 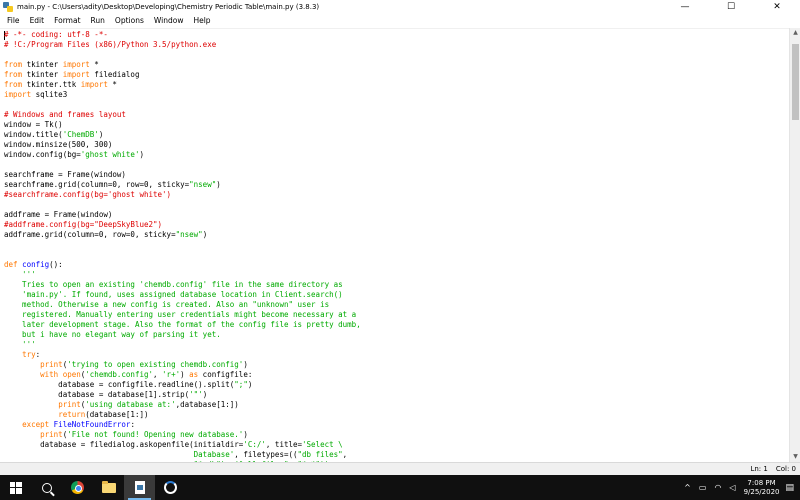 I want to click on code-token: 'using database at:', so click(x=130, y=404).